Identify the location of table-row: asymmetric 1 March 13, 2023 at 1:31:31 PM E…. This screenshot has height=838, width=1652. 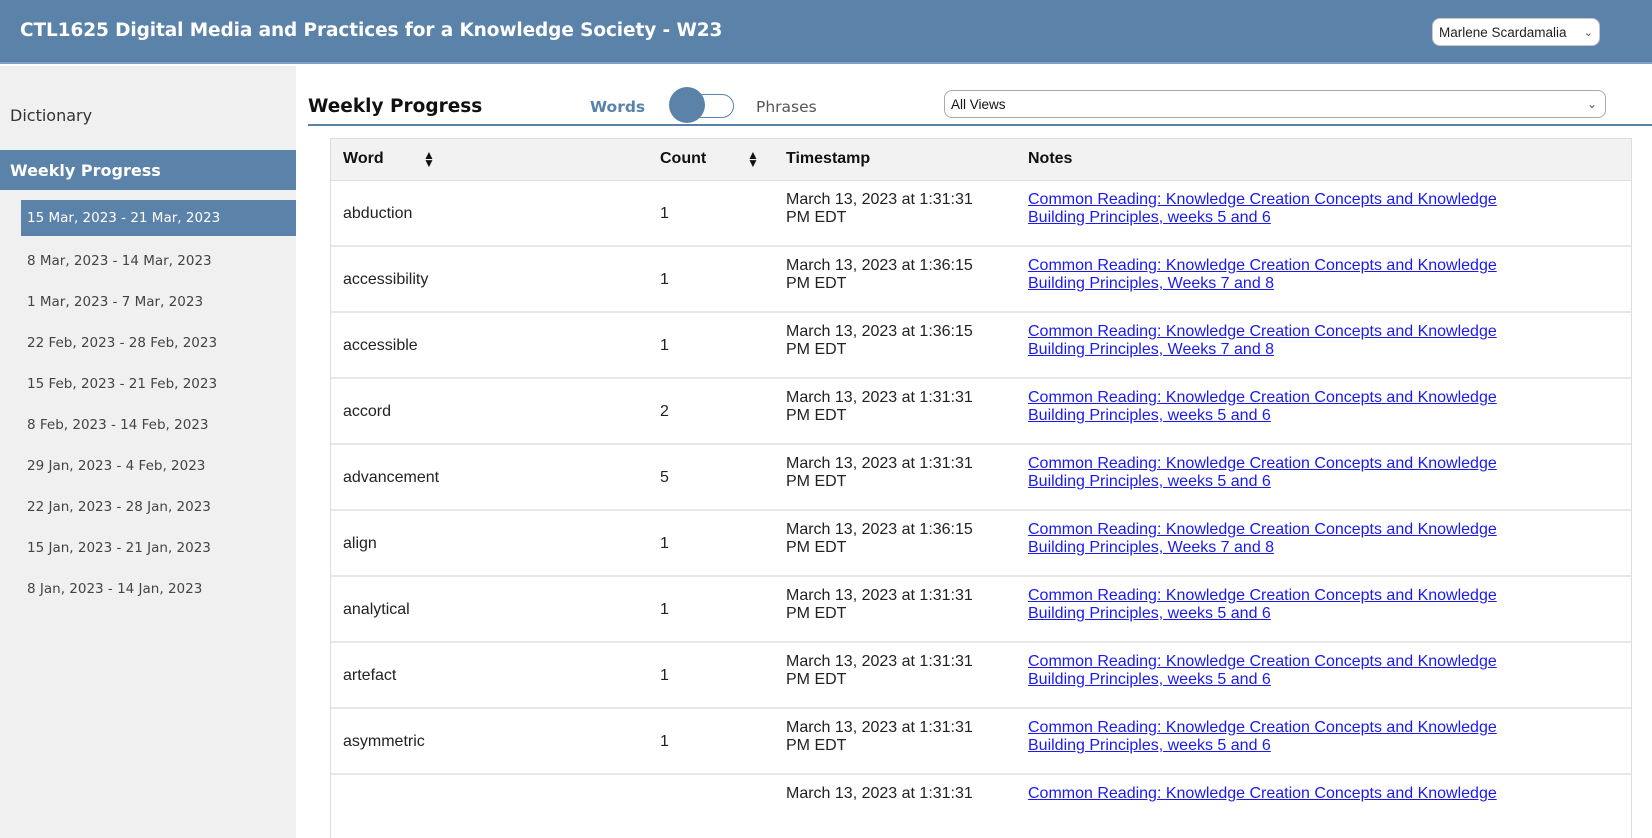
(981, 741).